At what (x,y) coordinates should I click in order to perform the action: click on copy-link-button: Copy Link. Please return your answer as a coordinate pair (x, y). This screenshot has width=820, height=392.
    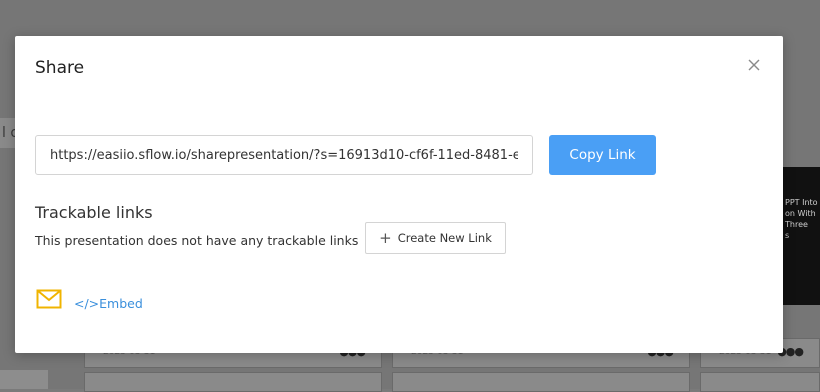
    Looking at the image, I should click on (602, 155).